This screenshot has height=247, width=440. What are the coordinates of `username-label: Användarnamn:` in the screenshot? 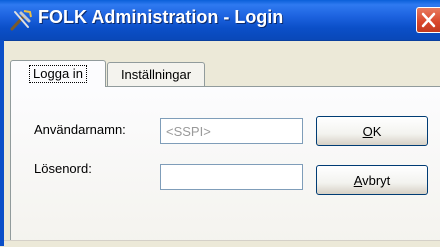 It's located at (80, 129).